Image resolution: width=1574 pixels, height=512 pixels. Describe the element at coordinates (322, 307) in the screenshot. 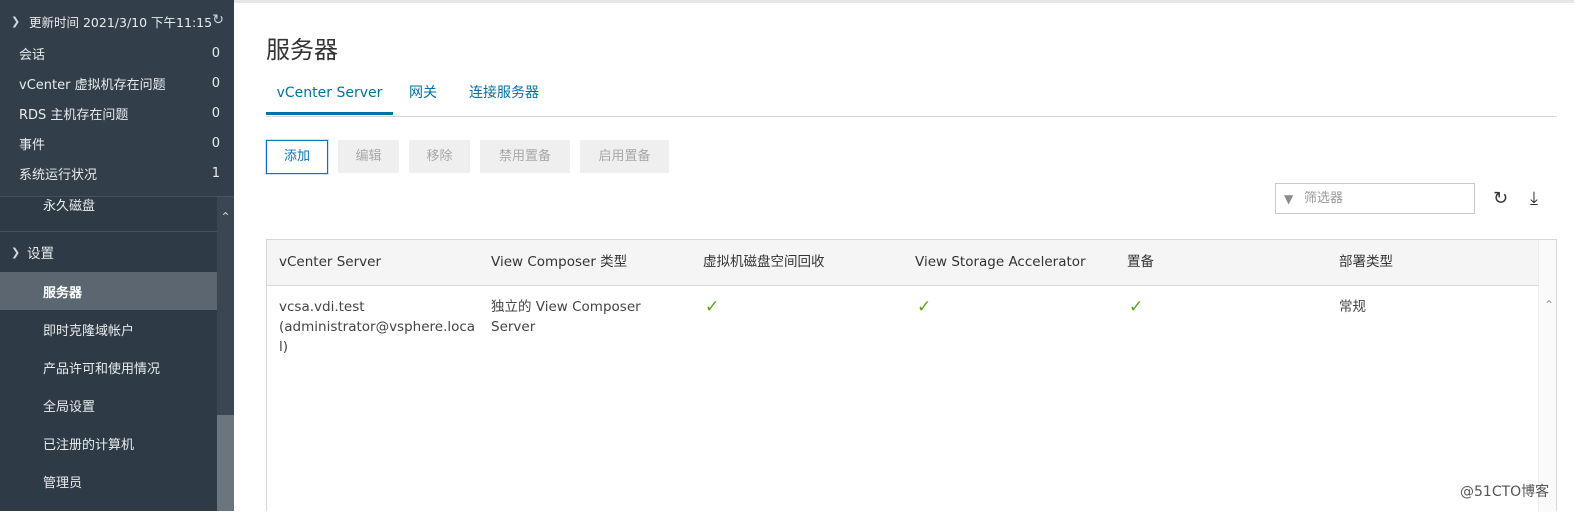

I see `cell-line: vcsa.vdi.test` at that location.